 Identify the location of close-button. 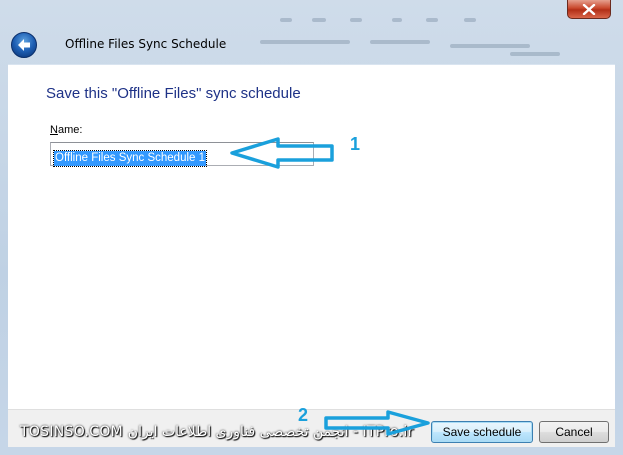
(589, 9).